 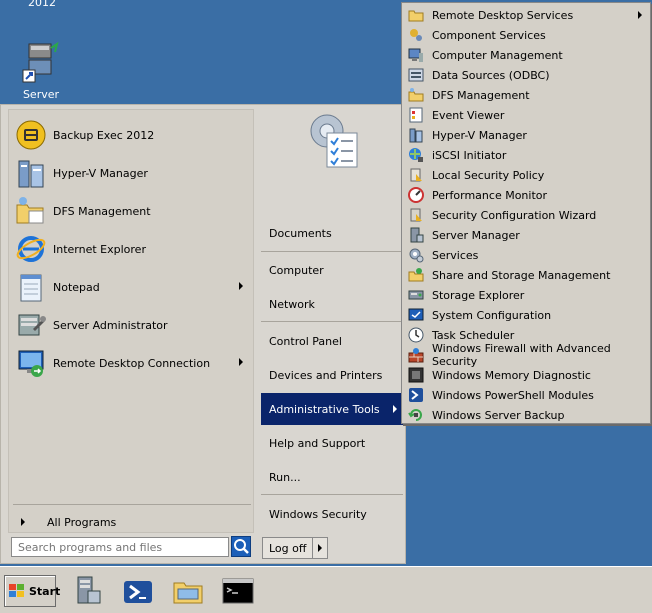 I want to click on menu-item-documents: Documents, so click(x=332, y=233).